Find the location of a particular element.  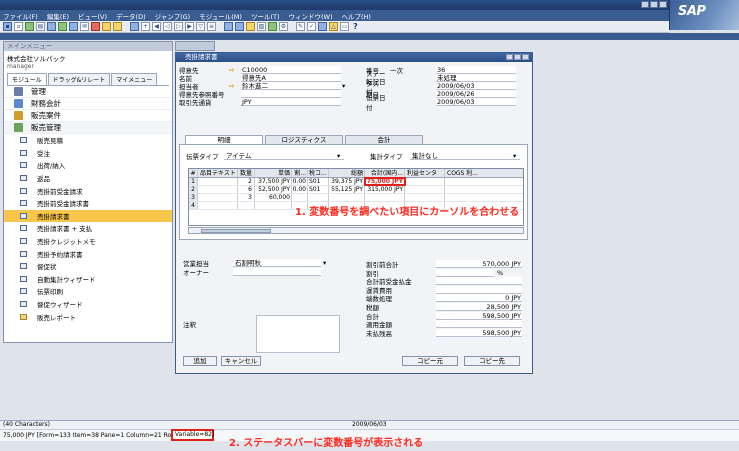

fax-icon is located at coordinates (95, 26).